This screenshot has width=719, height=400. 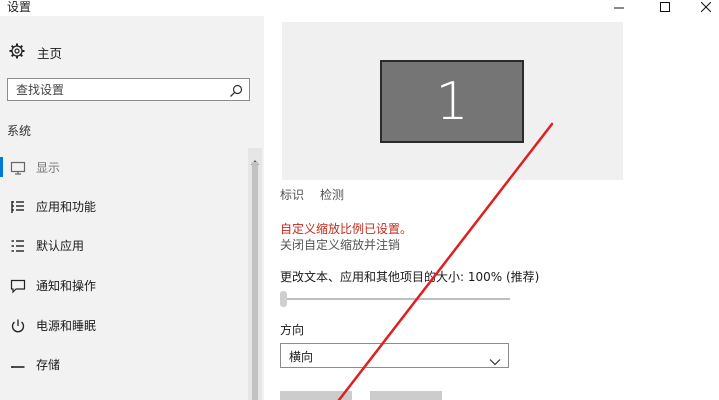 I want to click on scrollbar-thumb, so click(x=255, y=281).